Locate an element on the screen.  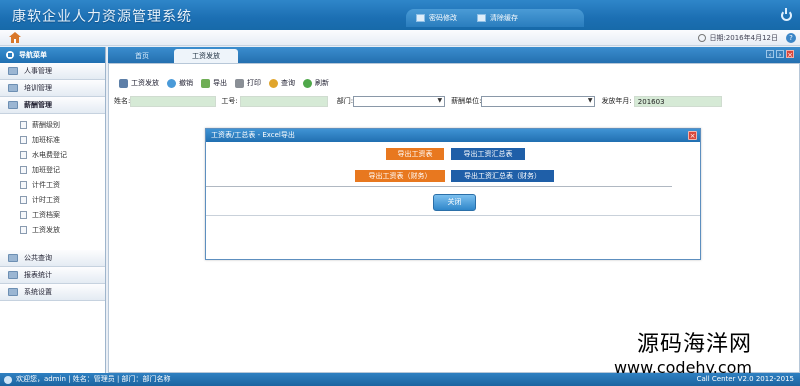
key-icon is located at coordinates (420, 18).